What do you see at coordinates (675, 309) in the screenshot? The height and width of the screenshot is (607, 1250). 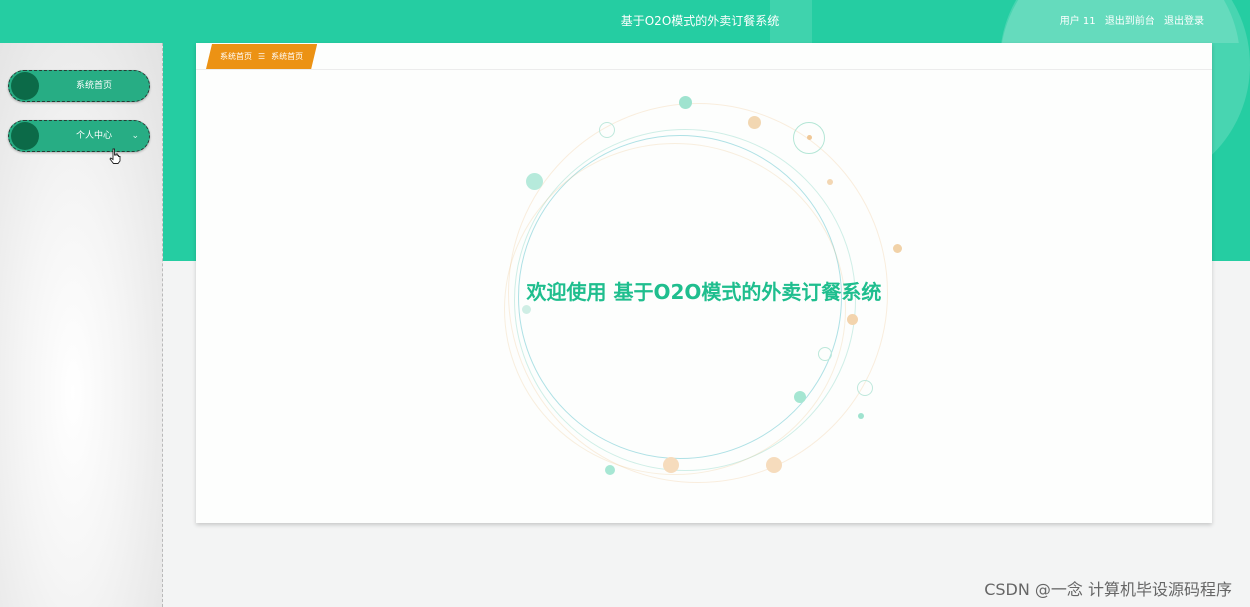 I see `decor-orange-ring` at bounding box center [675, 309].